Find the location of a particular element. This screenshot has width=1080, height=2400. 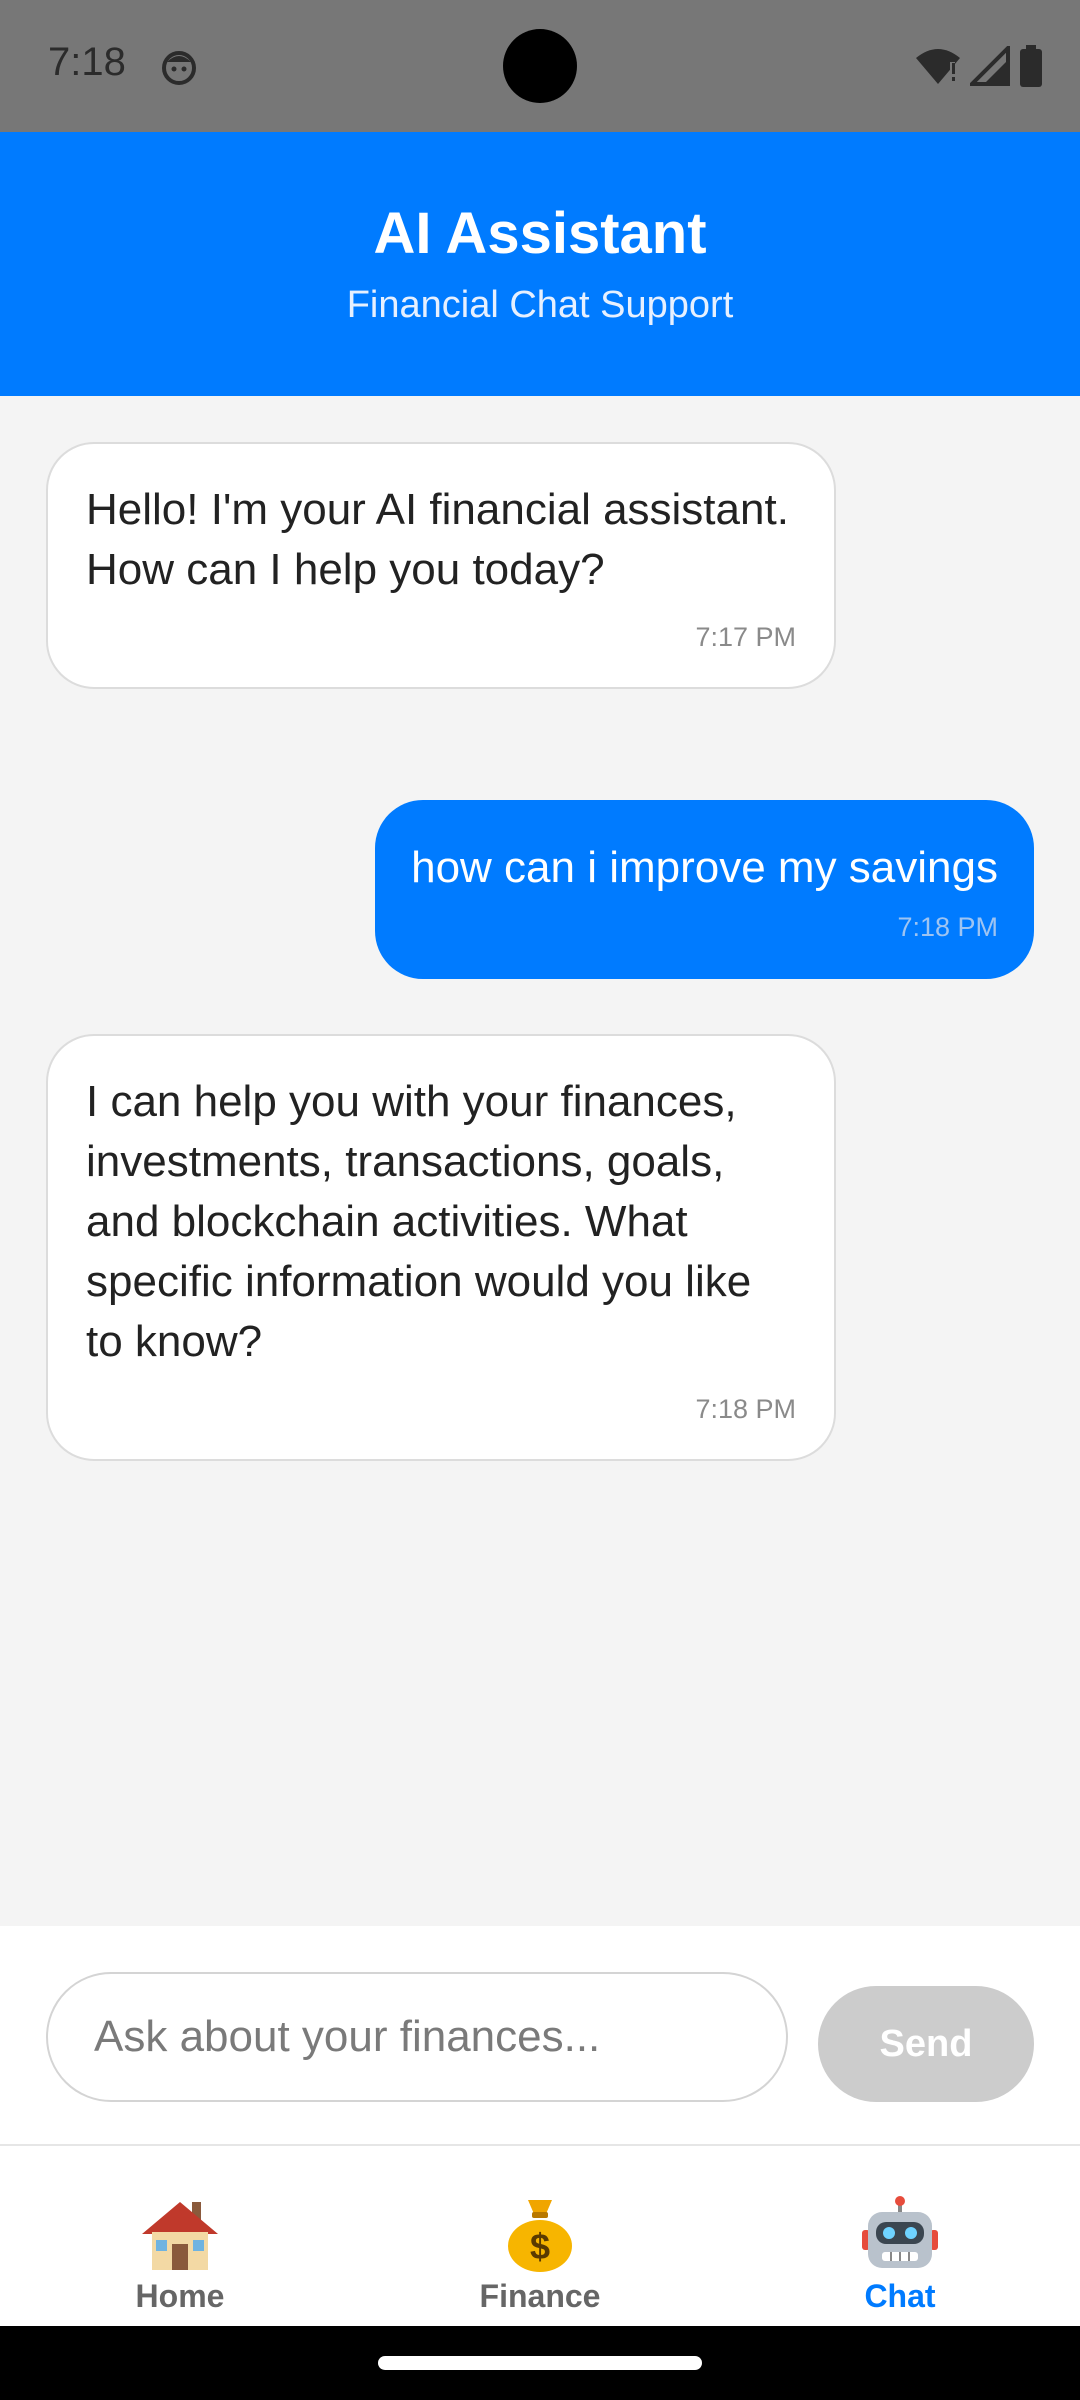

camera-cutout is located at coordinates (540, 66).